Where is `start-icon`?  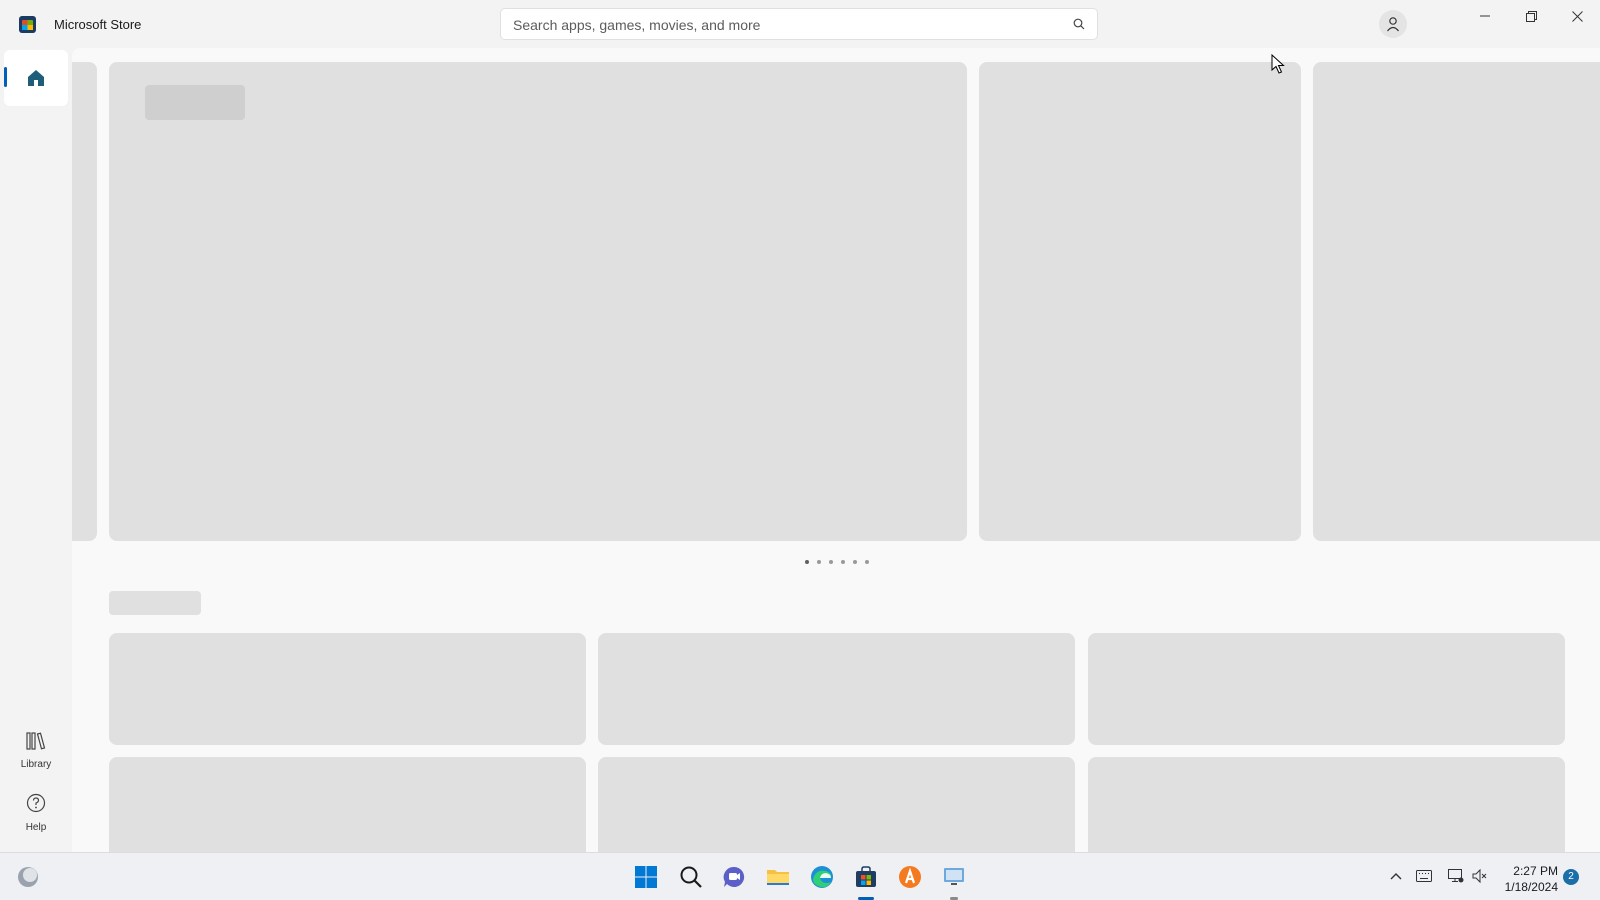 start-icon is located at coordinates (646, 877).